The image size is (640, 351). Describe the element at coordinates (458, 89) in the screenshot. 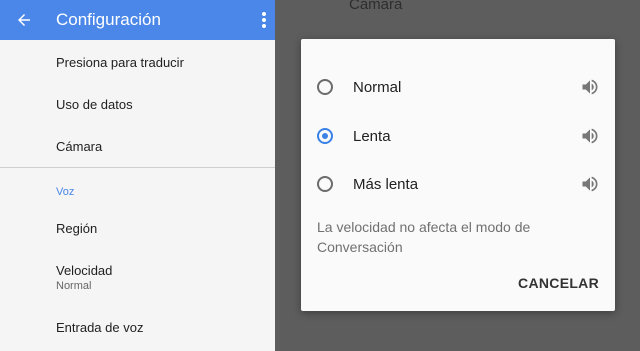

I see `speed-option-normal: Normal` at that location.